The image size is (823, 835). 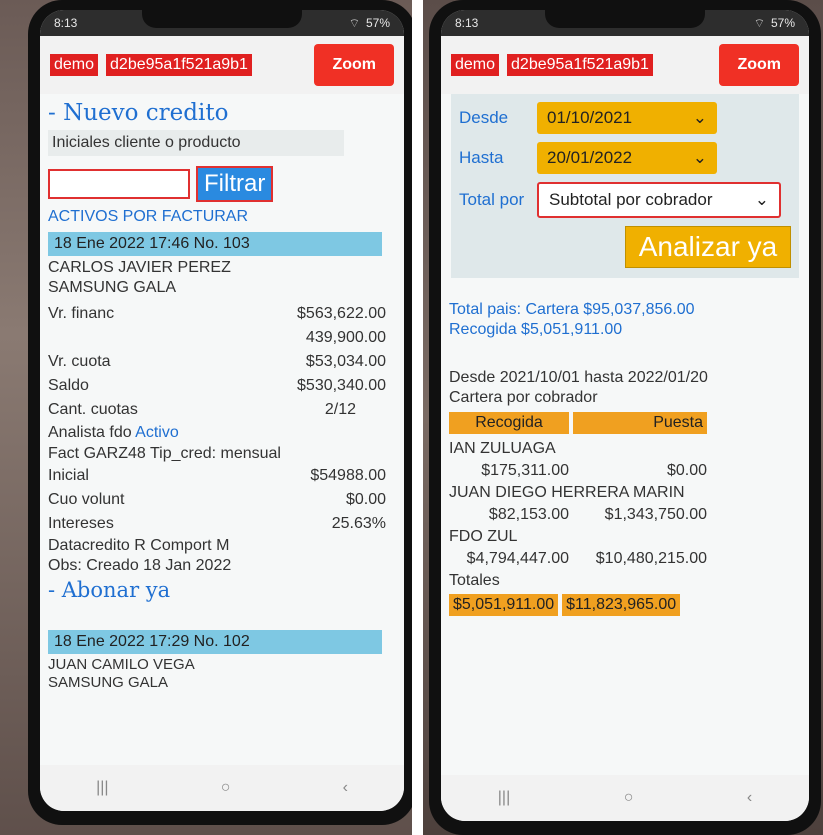 I want to click on hasta-label: Hasta, so click(x=481, y=157).